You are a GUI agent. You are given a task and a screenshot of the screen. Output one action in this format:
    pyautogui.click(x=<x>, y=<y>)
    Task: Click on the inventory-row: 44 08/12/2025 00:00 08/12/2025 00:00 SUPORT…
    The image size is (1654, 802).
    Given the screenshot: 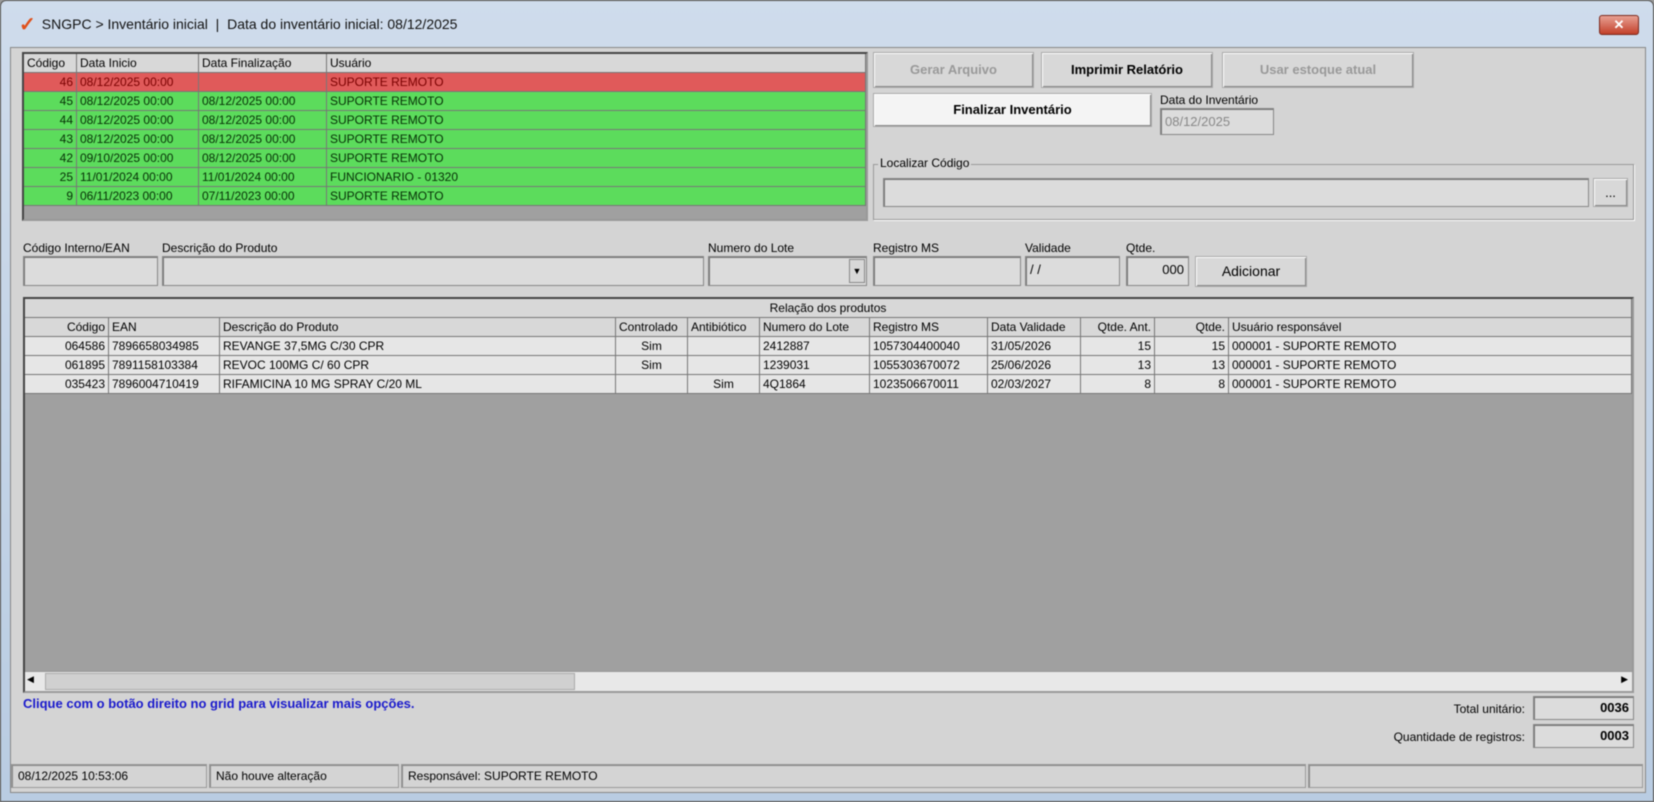 What is the action you would take?
    pyautogui.click(x=445, y=120)
    